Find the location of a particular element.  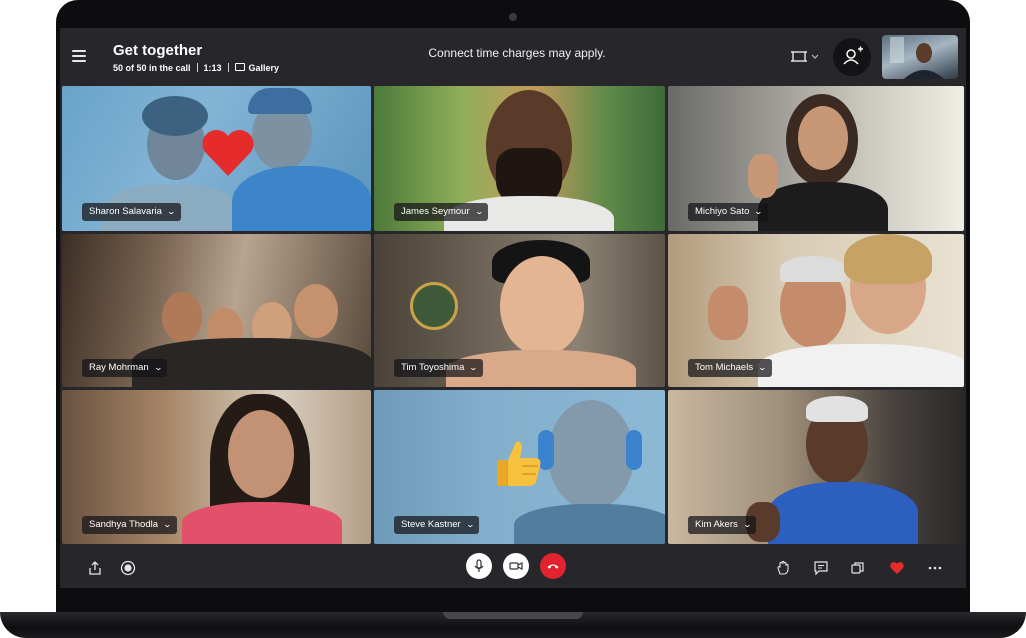

chat-icon is located at coordinates (821, 568).